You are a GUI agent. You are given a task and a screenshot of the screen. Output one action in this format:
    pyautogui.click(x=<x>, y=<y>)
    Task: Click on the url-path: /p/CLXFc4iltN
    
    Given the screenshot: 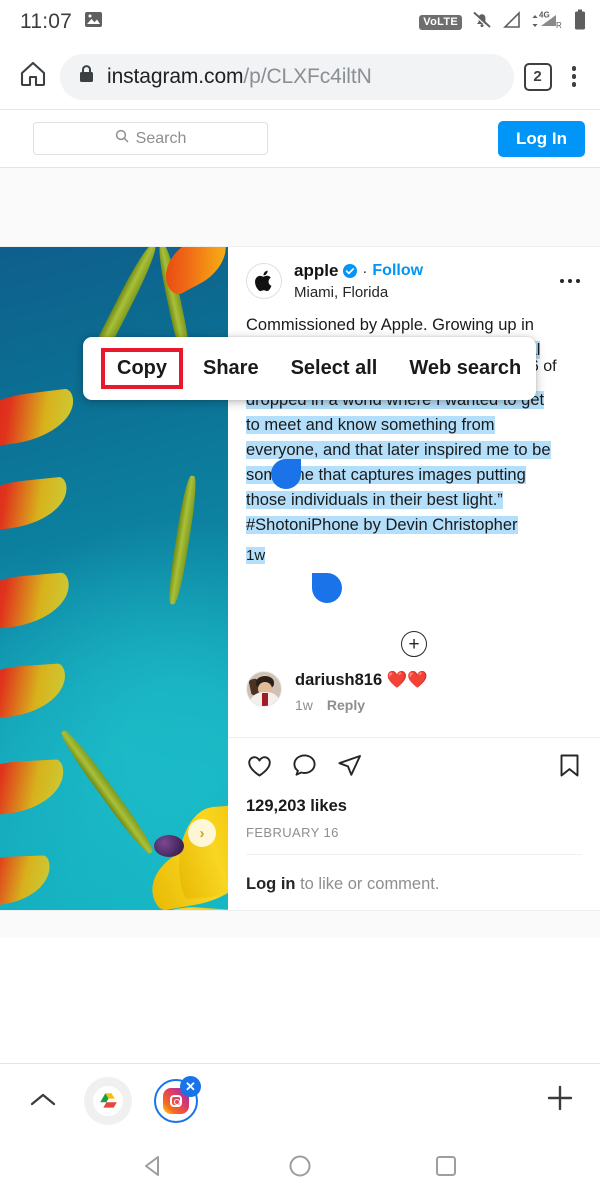 What is the action you would take?
    pyautogui.click(x=307, y=76)
    